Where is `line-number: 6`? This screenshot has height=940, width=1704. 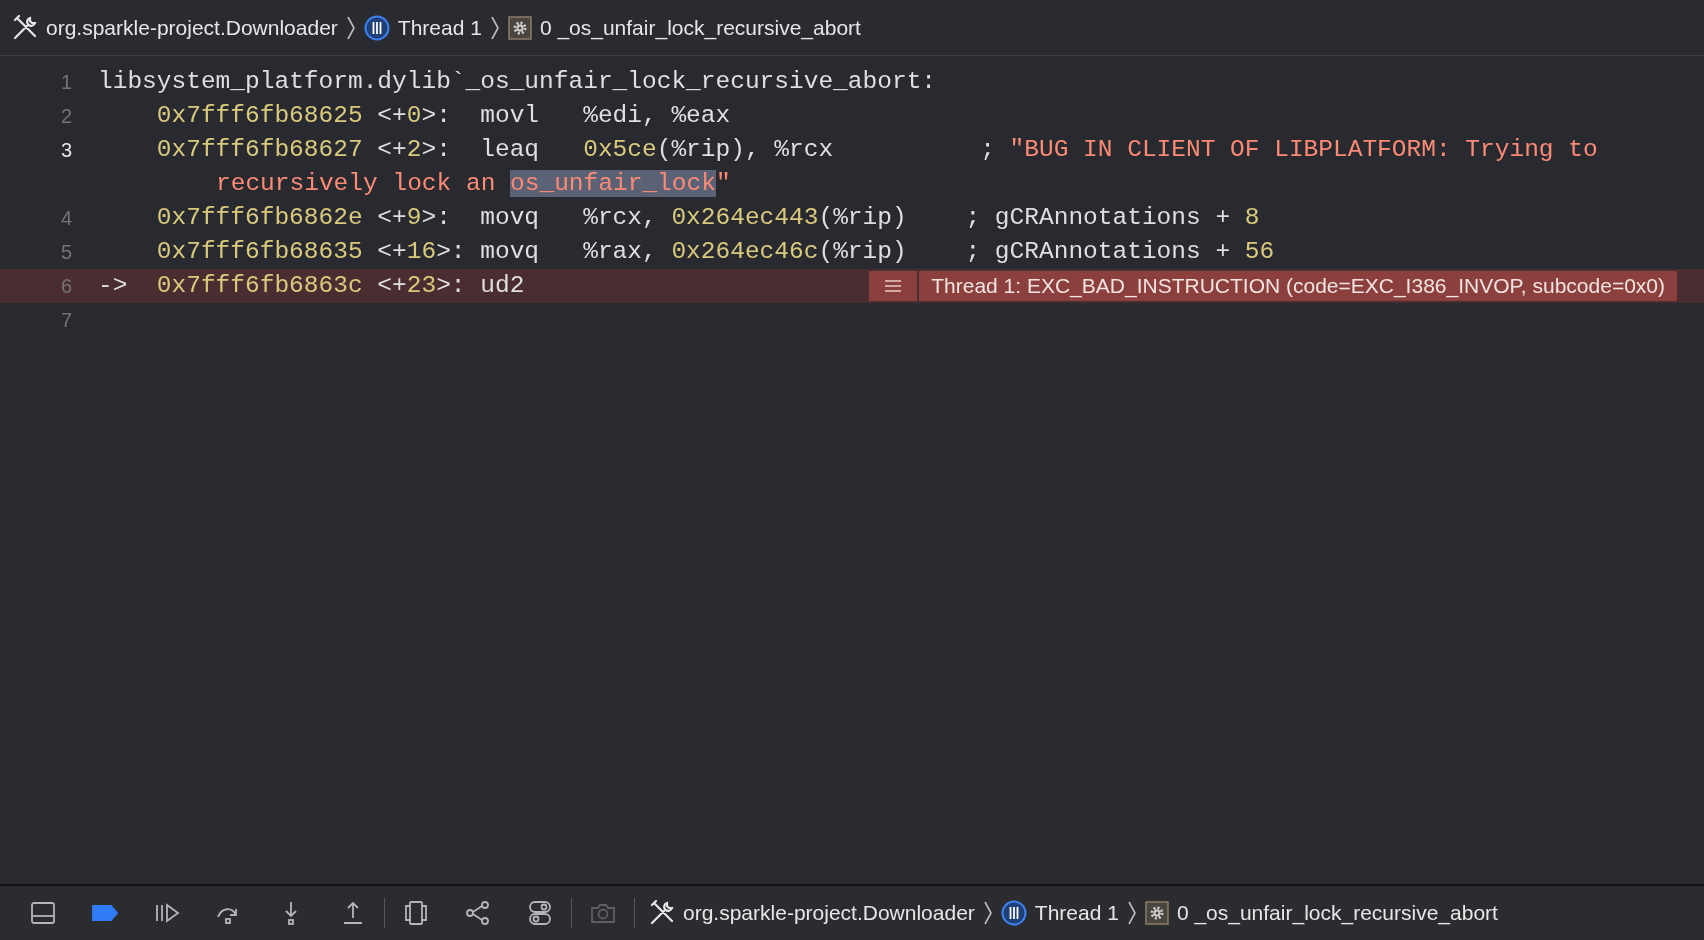
line-number: 6 is located at coordinates (65, 286).